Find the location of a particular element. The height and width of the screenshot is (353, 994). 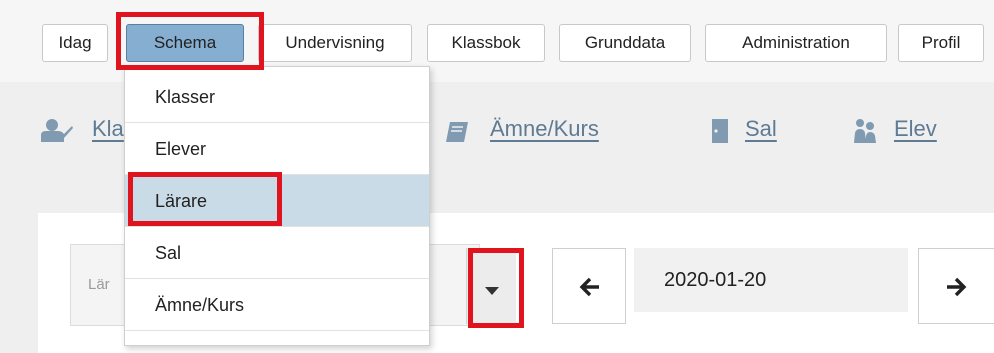

prev-date-button is located at coordinates (589, 286).